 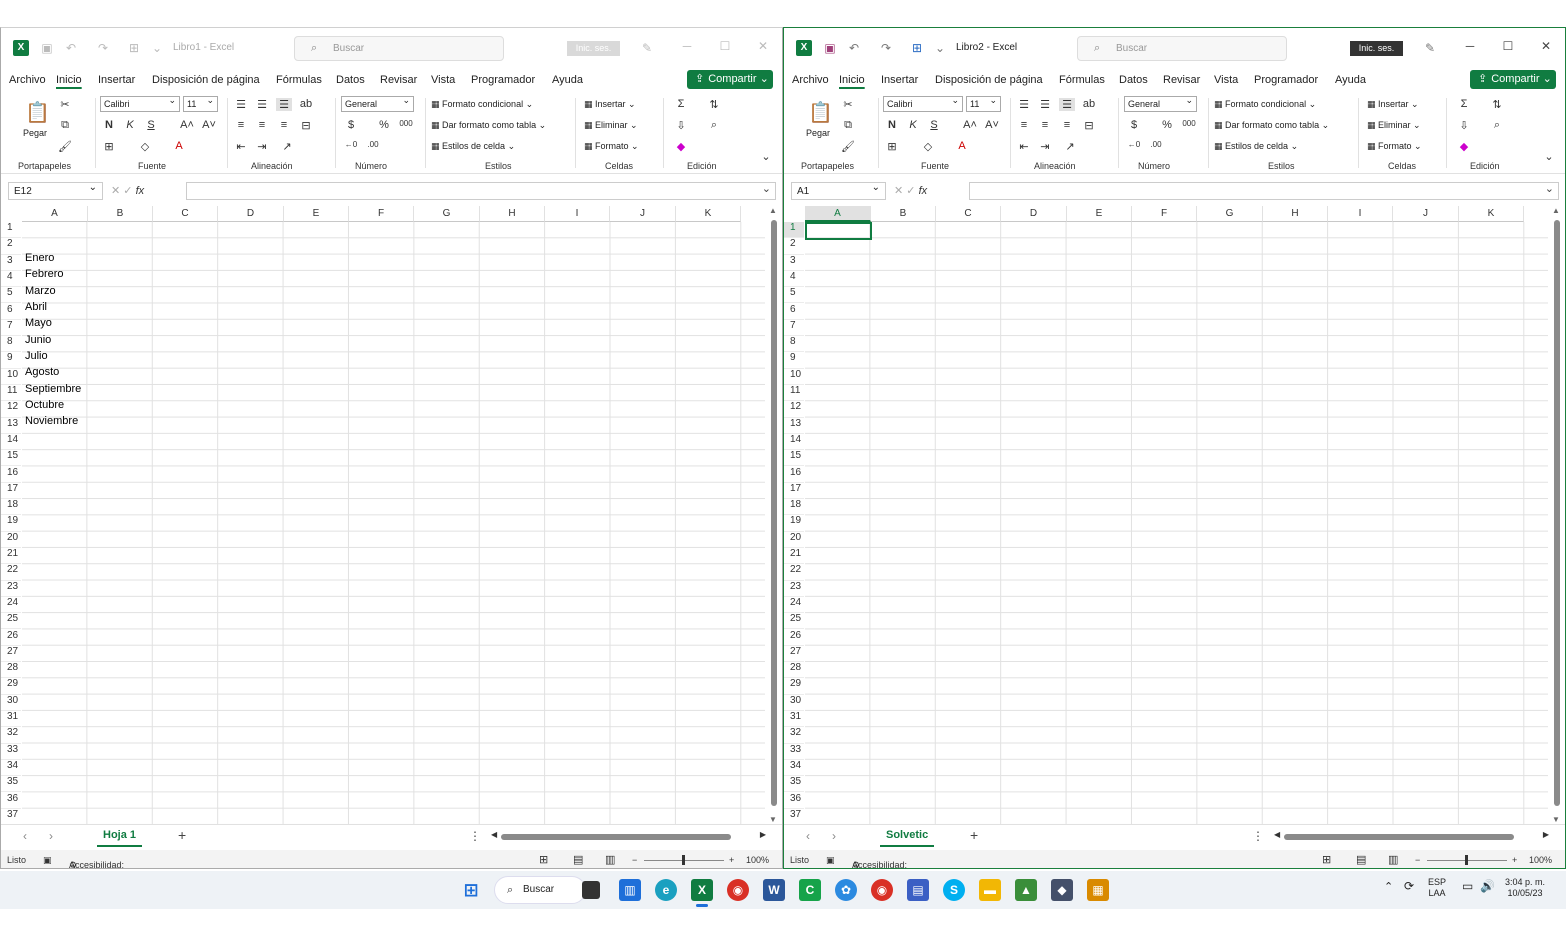 I want to click on decrease-indent-icon: ⇤, so click(x=241, y=146).